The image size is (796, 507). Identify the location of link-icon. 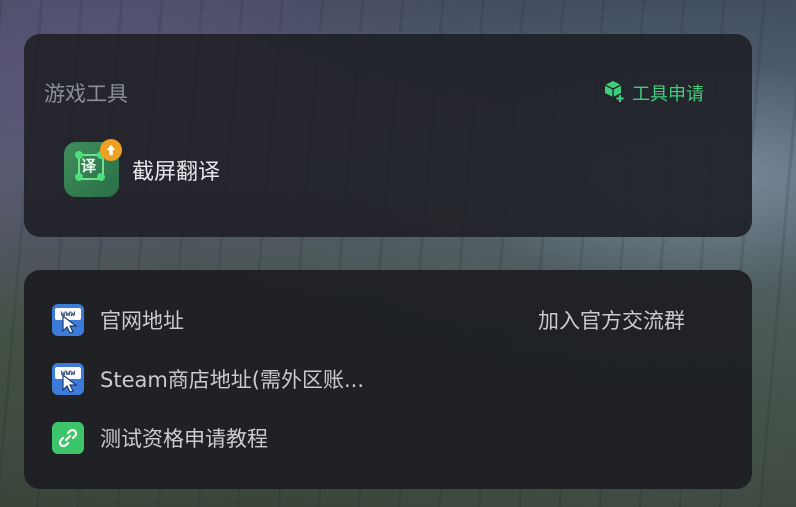
(68, 438).